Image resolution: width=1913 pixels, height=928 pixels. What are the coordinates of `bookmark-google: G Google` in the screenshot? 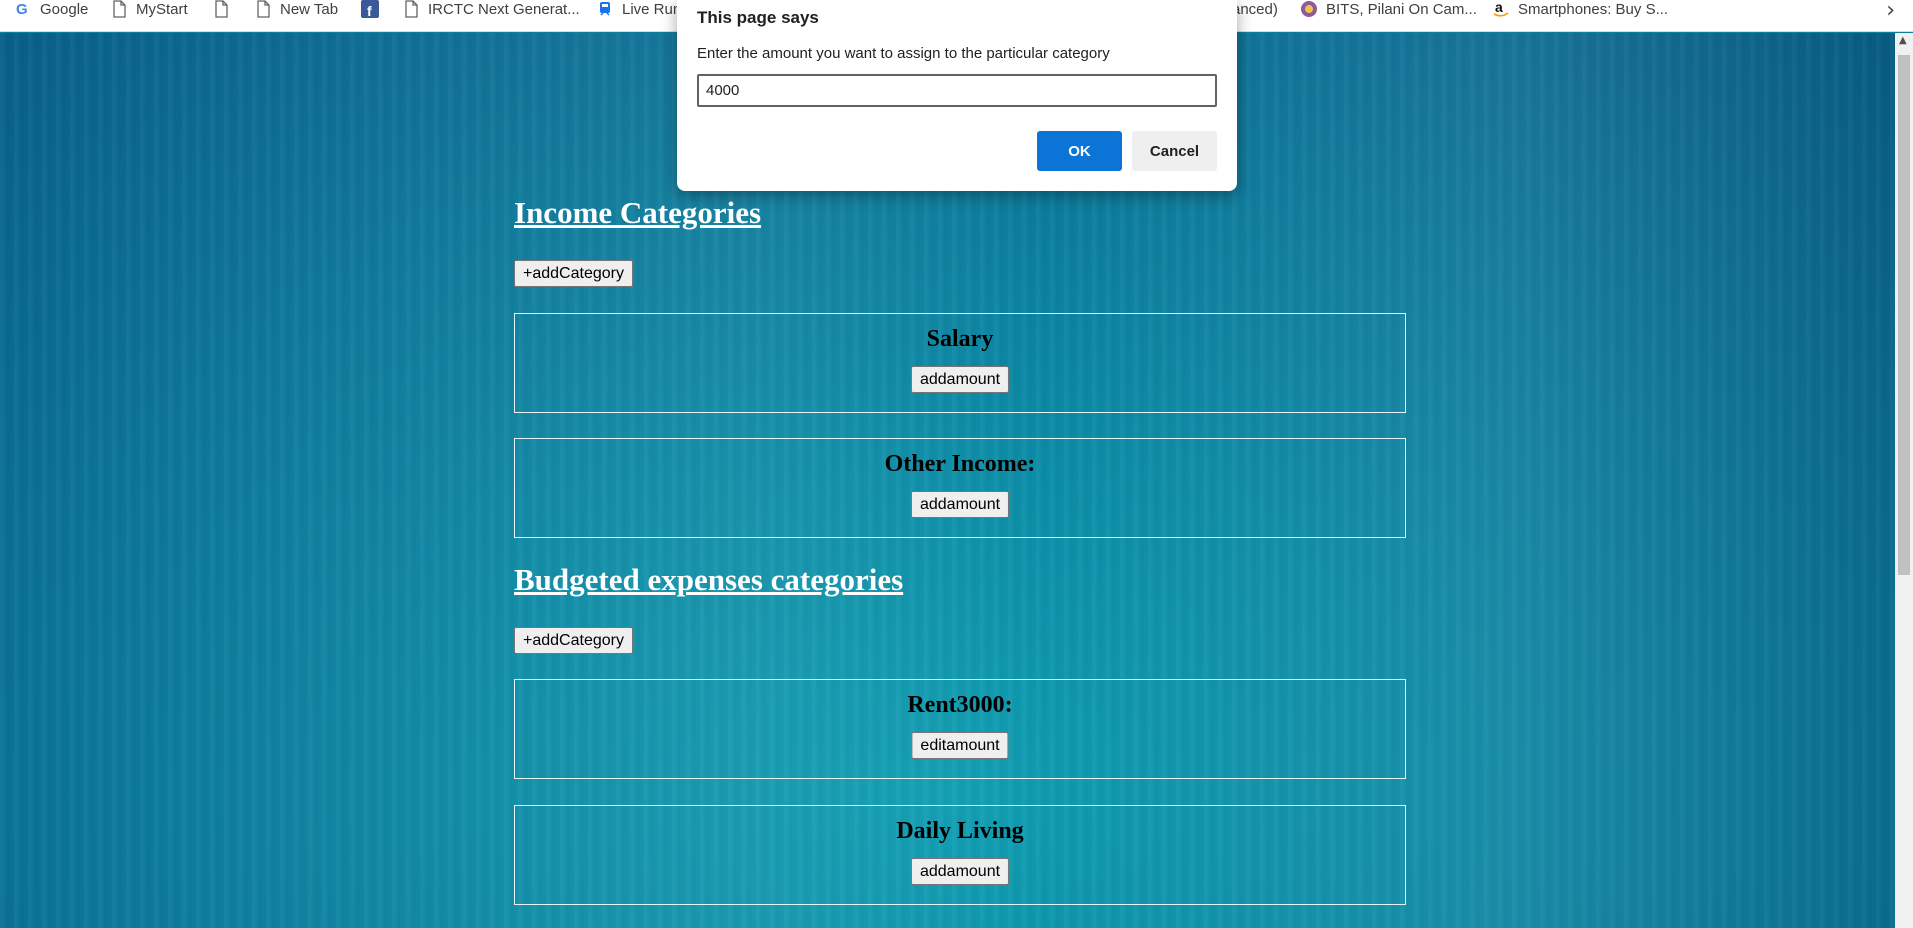 It's located at (51, 9).